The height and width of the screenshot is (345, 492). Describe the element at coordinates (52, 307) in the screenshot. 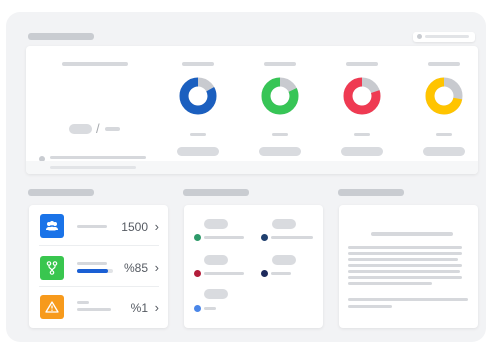

I see `warning-icon` at that location.